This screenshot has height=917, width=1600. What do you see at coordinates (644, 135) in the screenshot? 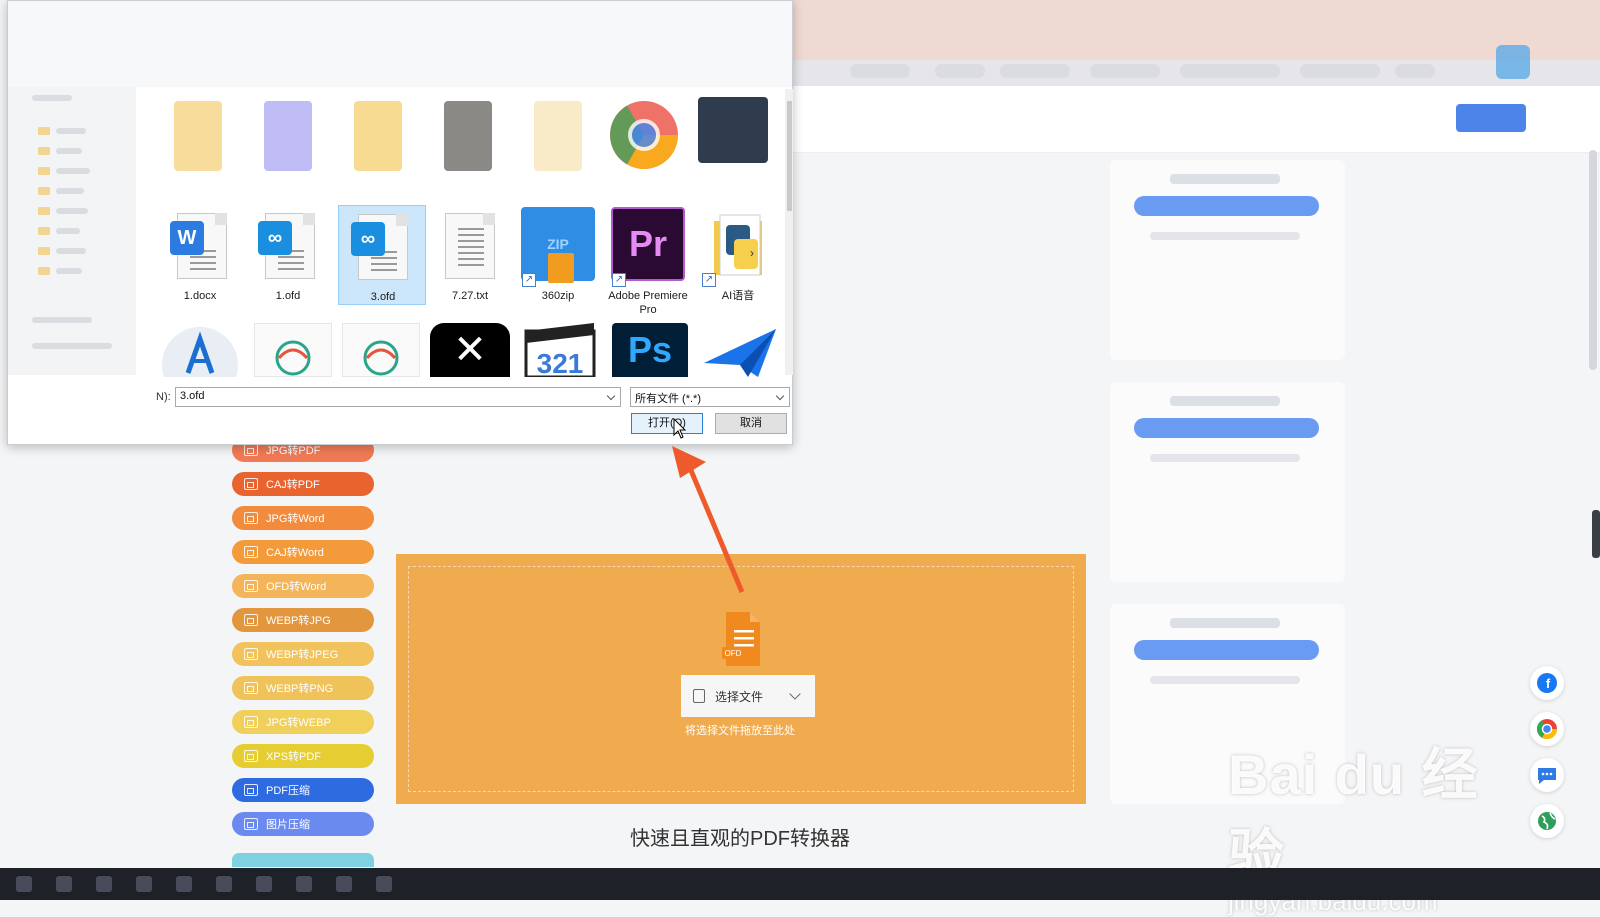
I see `chrome-app-icon` at bounding box center [644, 135].